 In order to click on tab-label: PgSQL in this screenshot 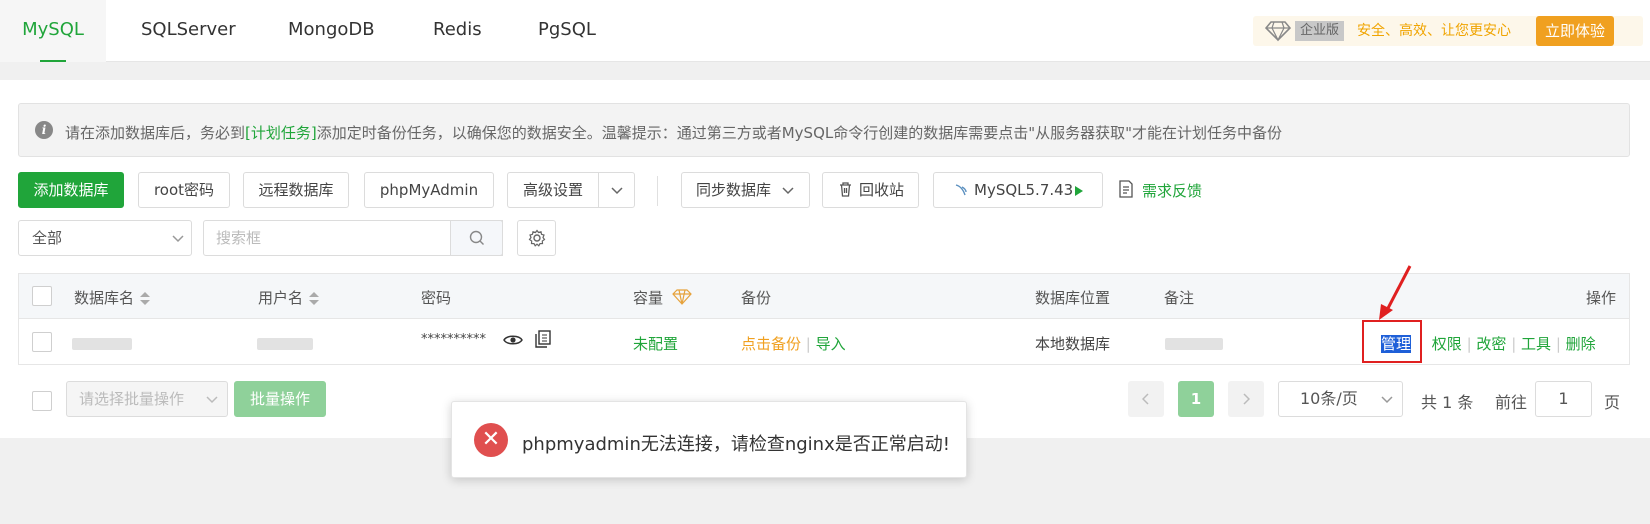, I will do `click(567, 29)`.